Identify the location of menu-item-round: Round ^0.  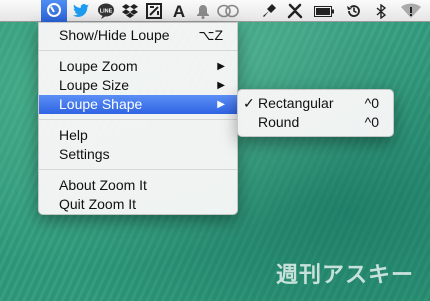
(315, 122).